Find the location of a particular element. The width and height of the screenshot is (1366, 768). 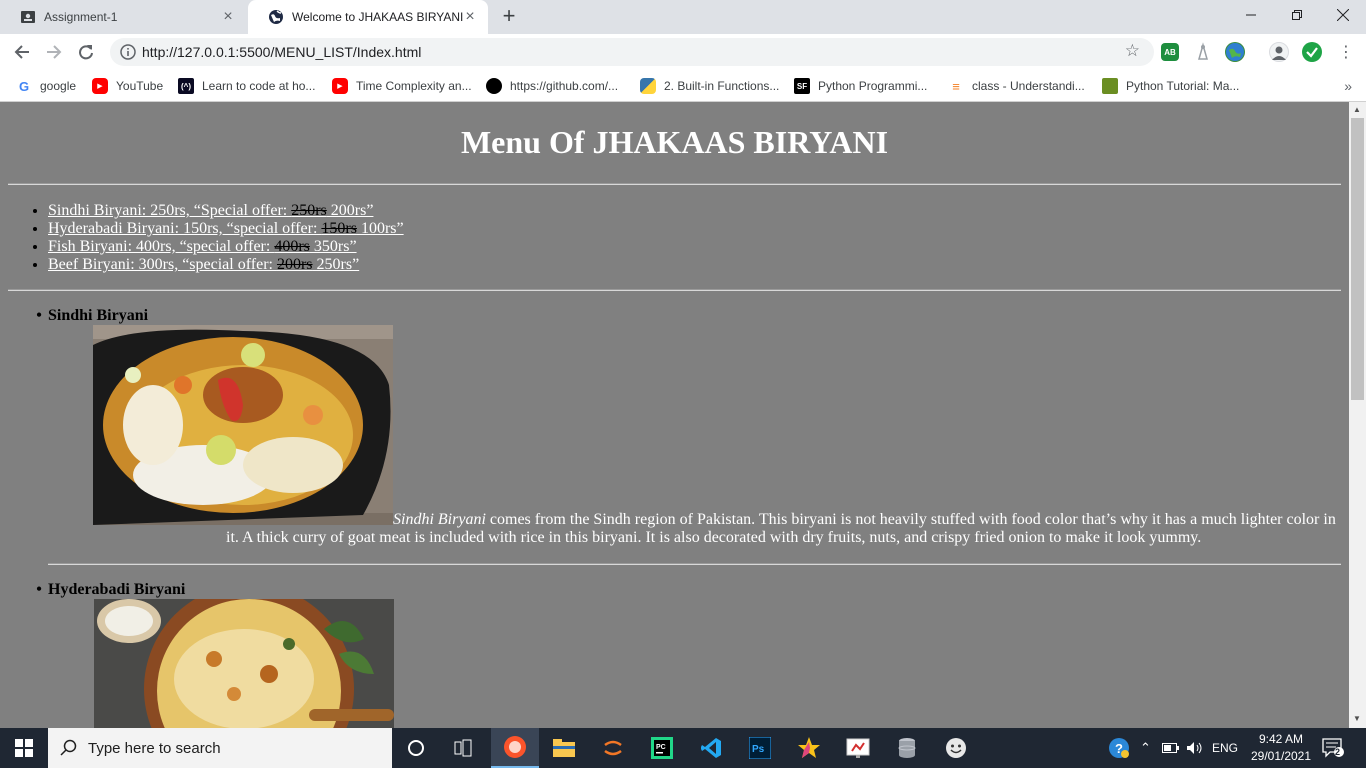

menu-kebab-icon: ⋮ is located at coordinates (1346, 52).